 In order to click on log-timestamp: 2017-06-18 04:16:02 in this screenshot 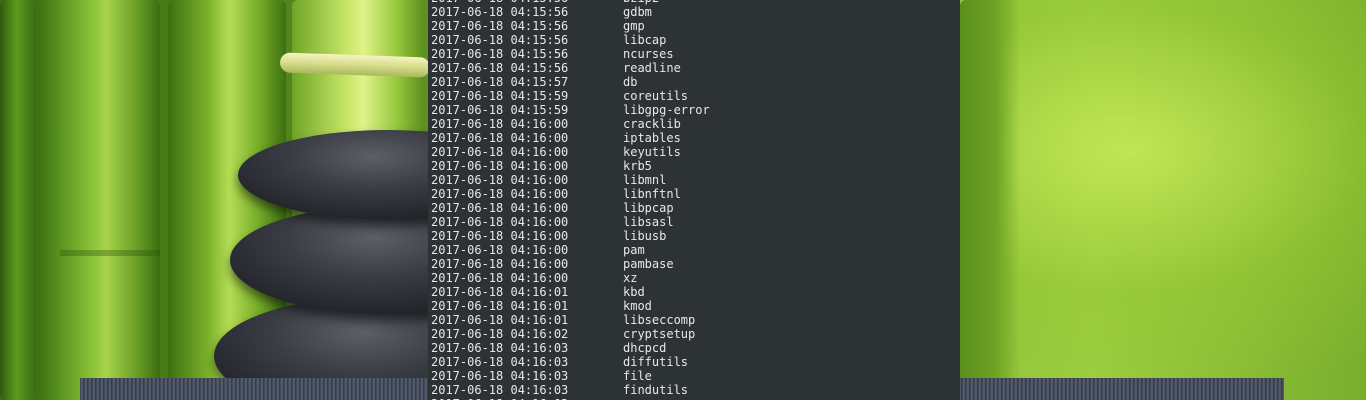, I will do `click(500, 334)`.